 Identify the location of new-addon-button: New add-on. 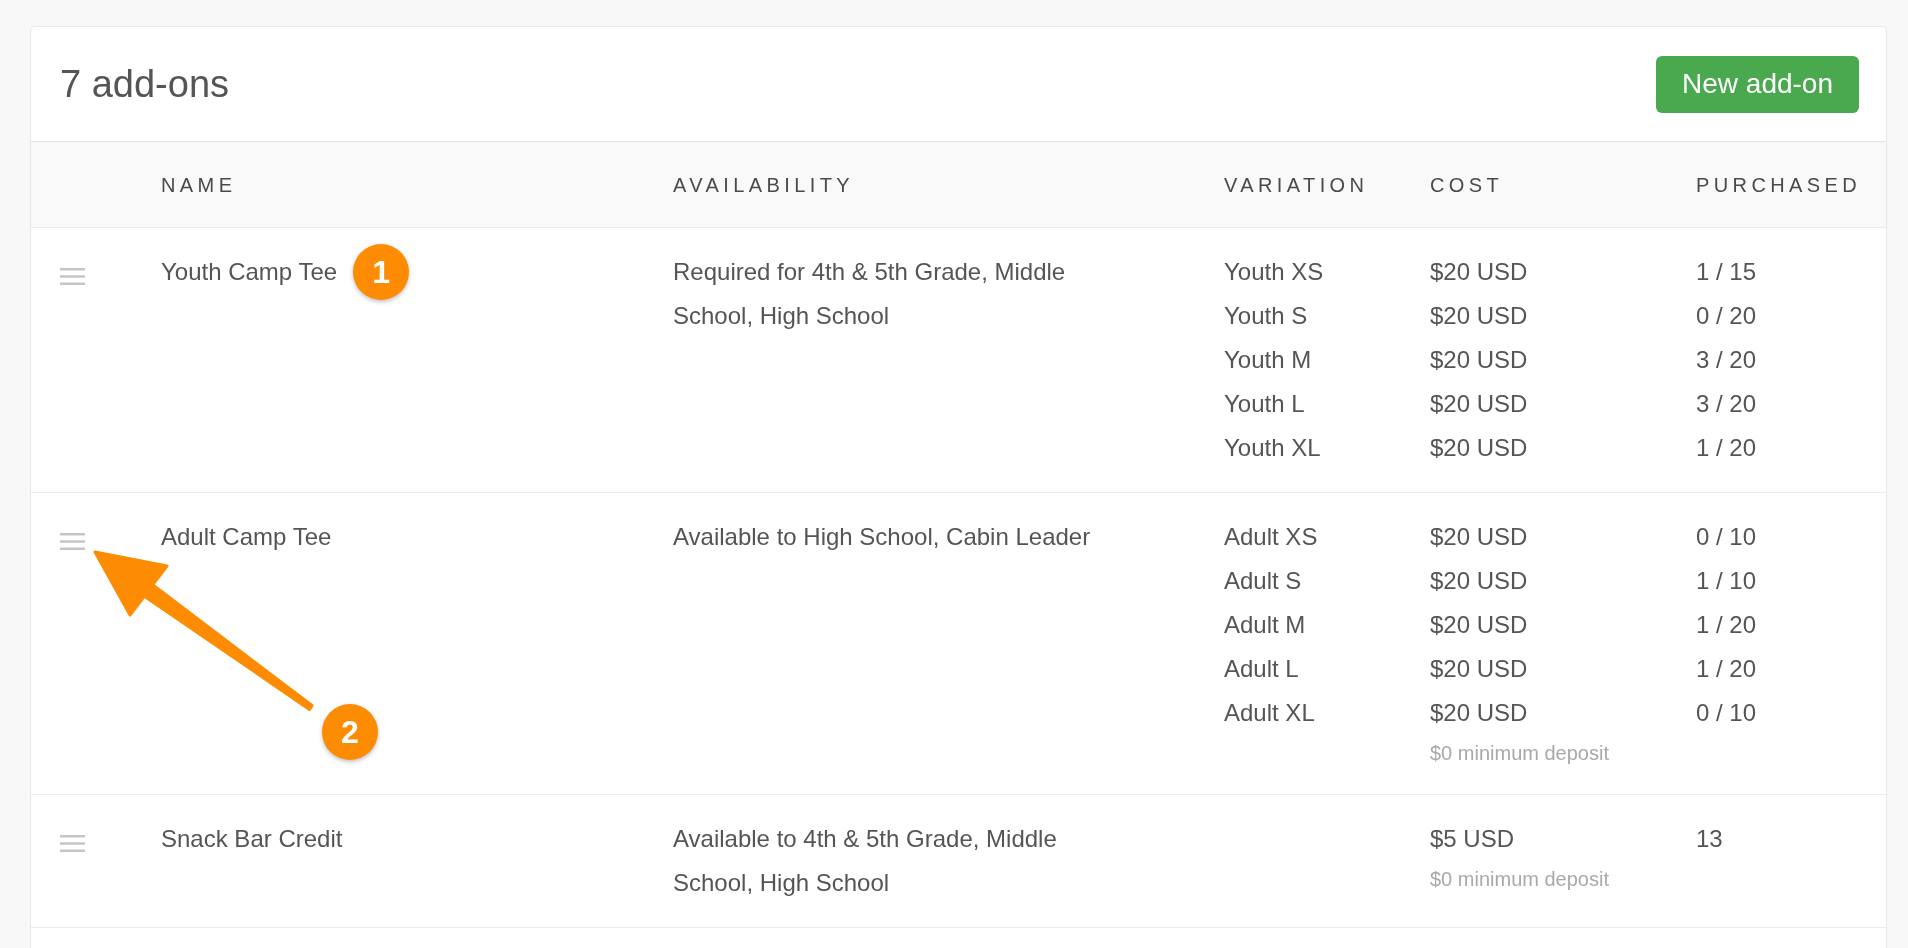
(1757, 84).